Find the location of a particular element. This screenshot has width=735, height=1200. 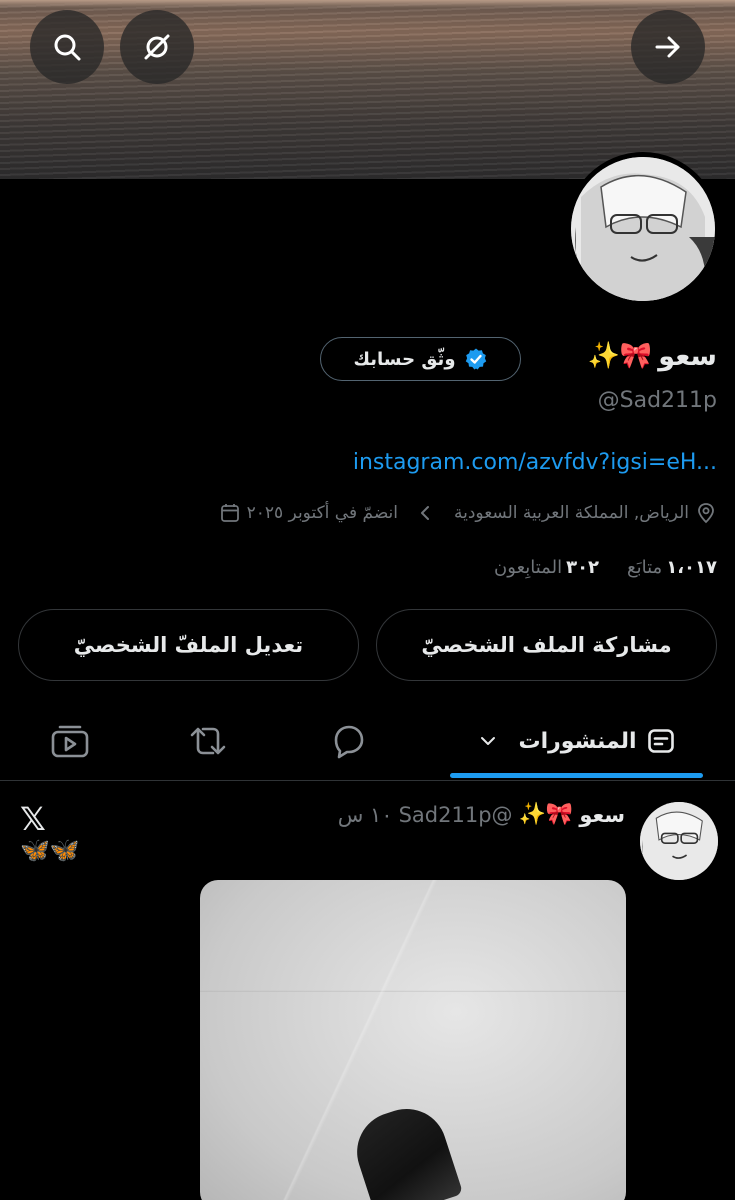

tab-media is located at coordinates (70, 741).